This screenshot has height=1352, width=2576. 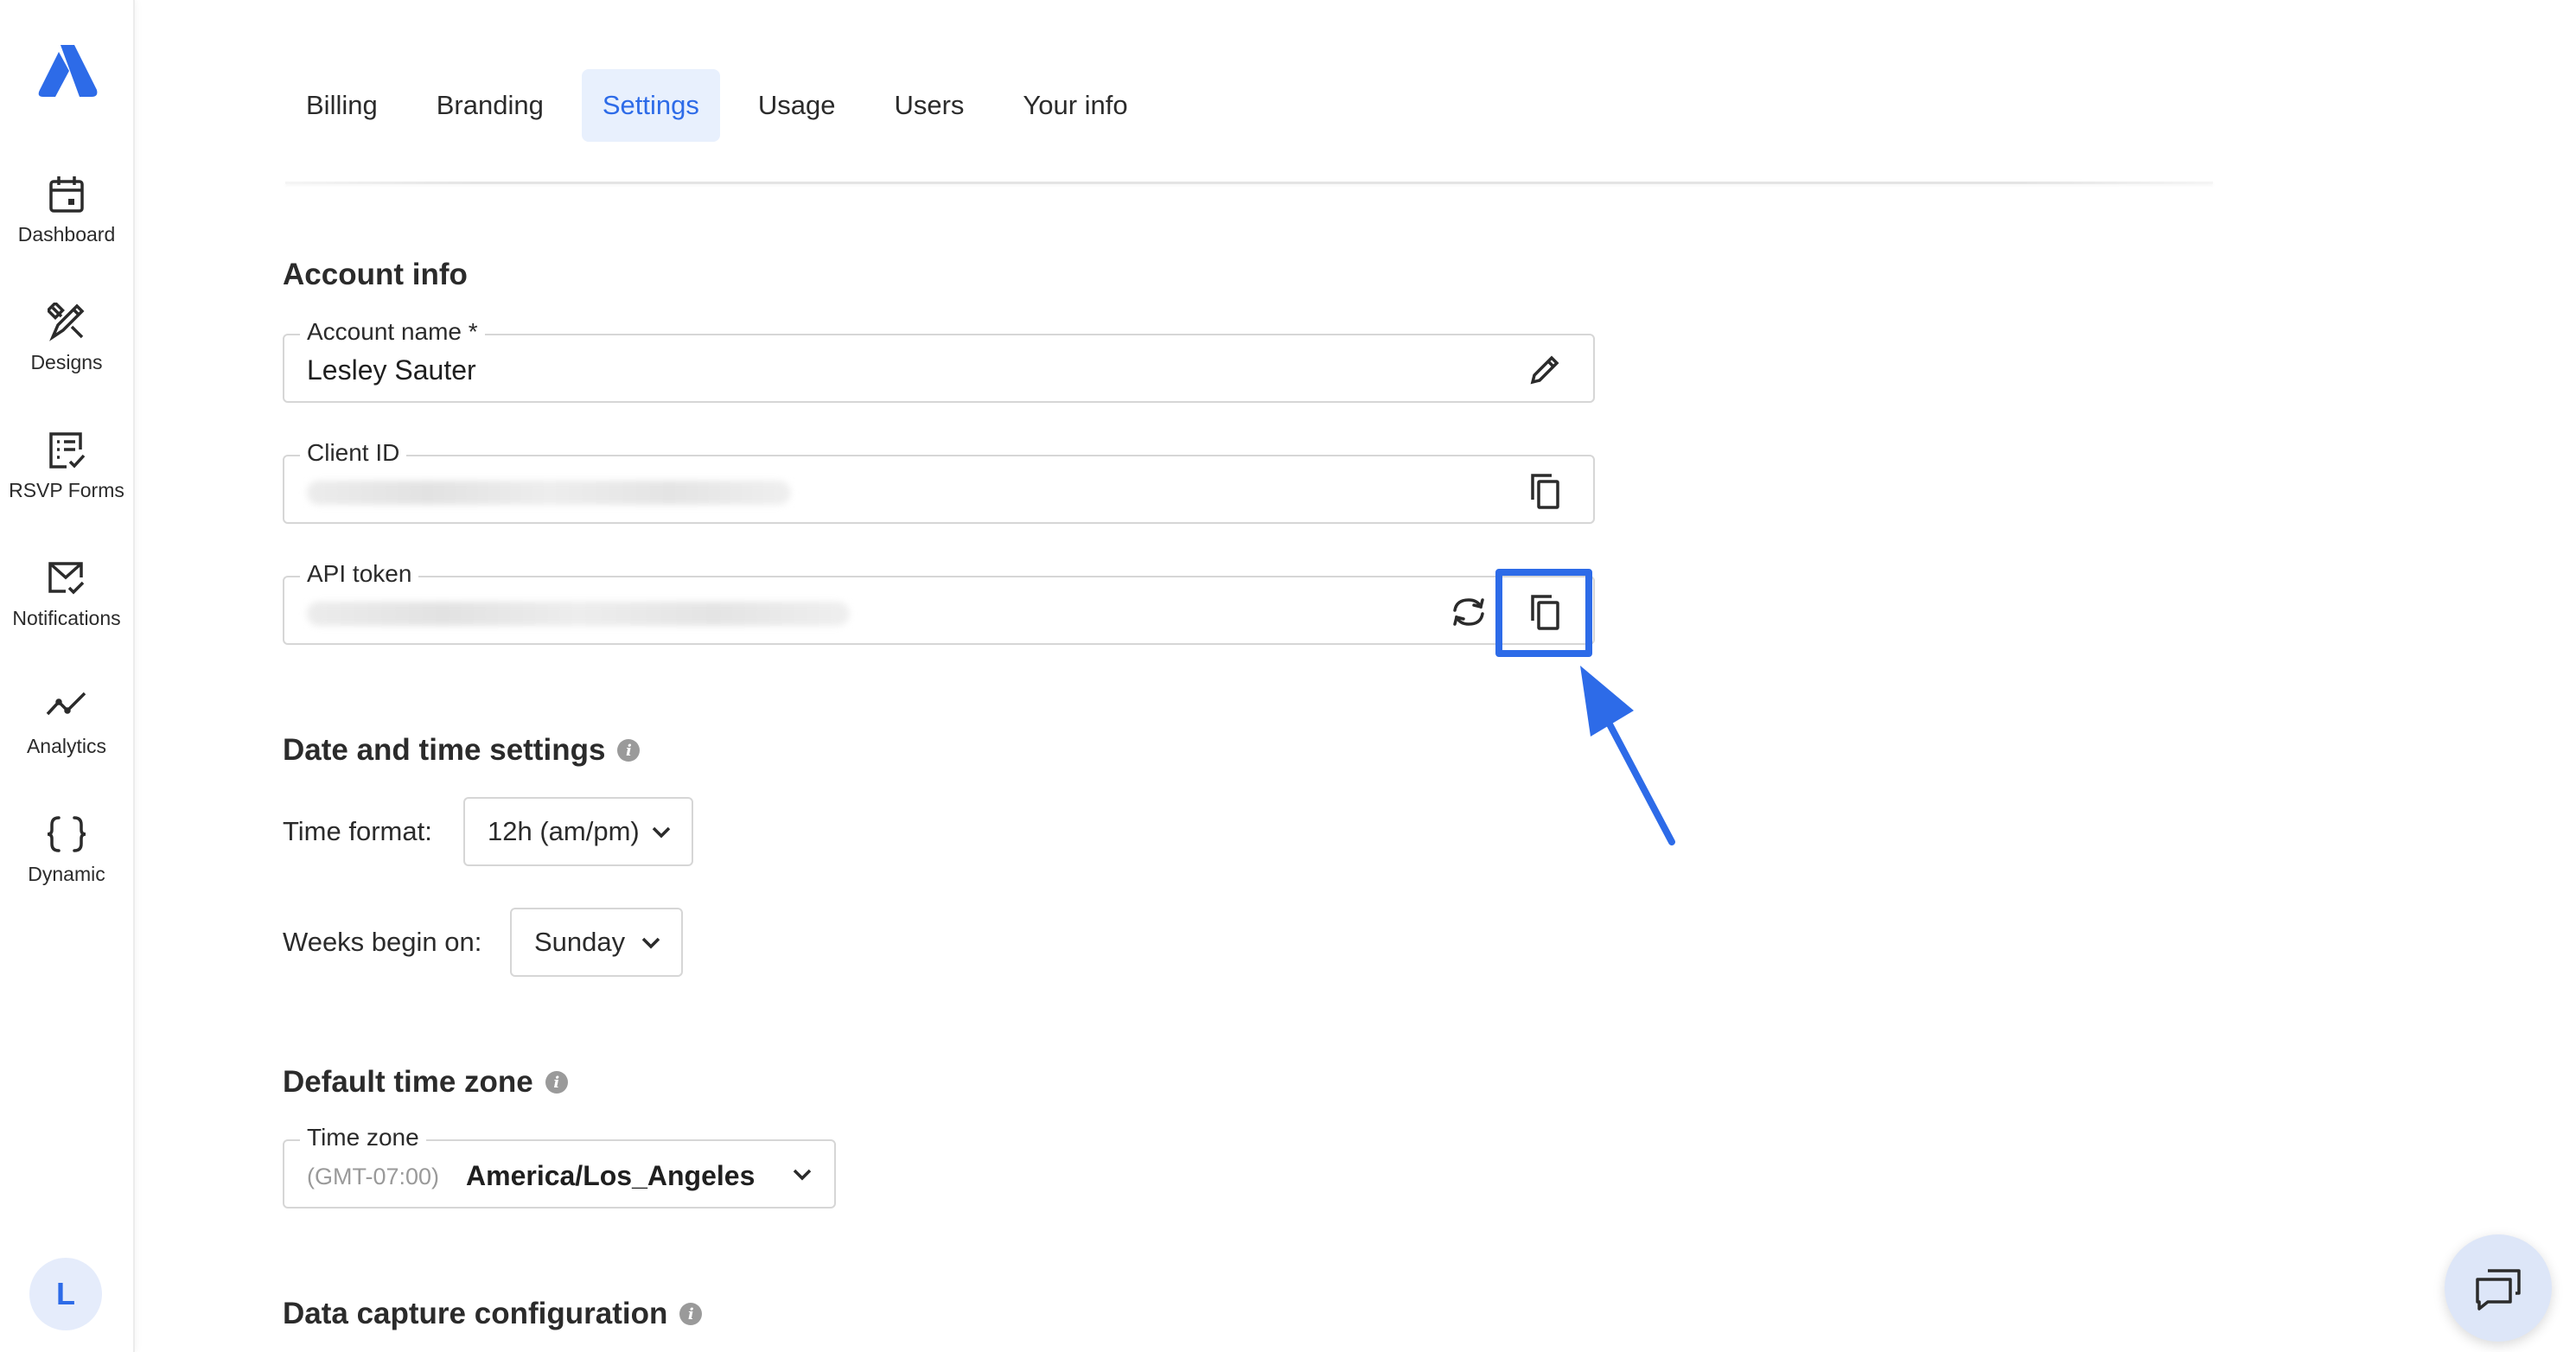 I want to click on api-token-label: API token, so click(x=359, y=574).